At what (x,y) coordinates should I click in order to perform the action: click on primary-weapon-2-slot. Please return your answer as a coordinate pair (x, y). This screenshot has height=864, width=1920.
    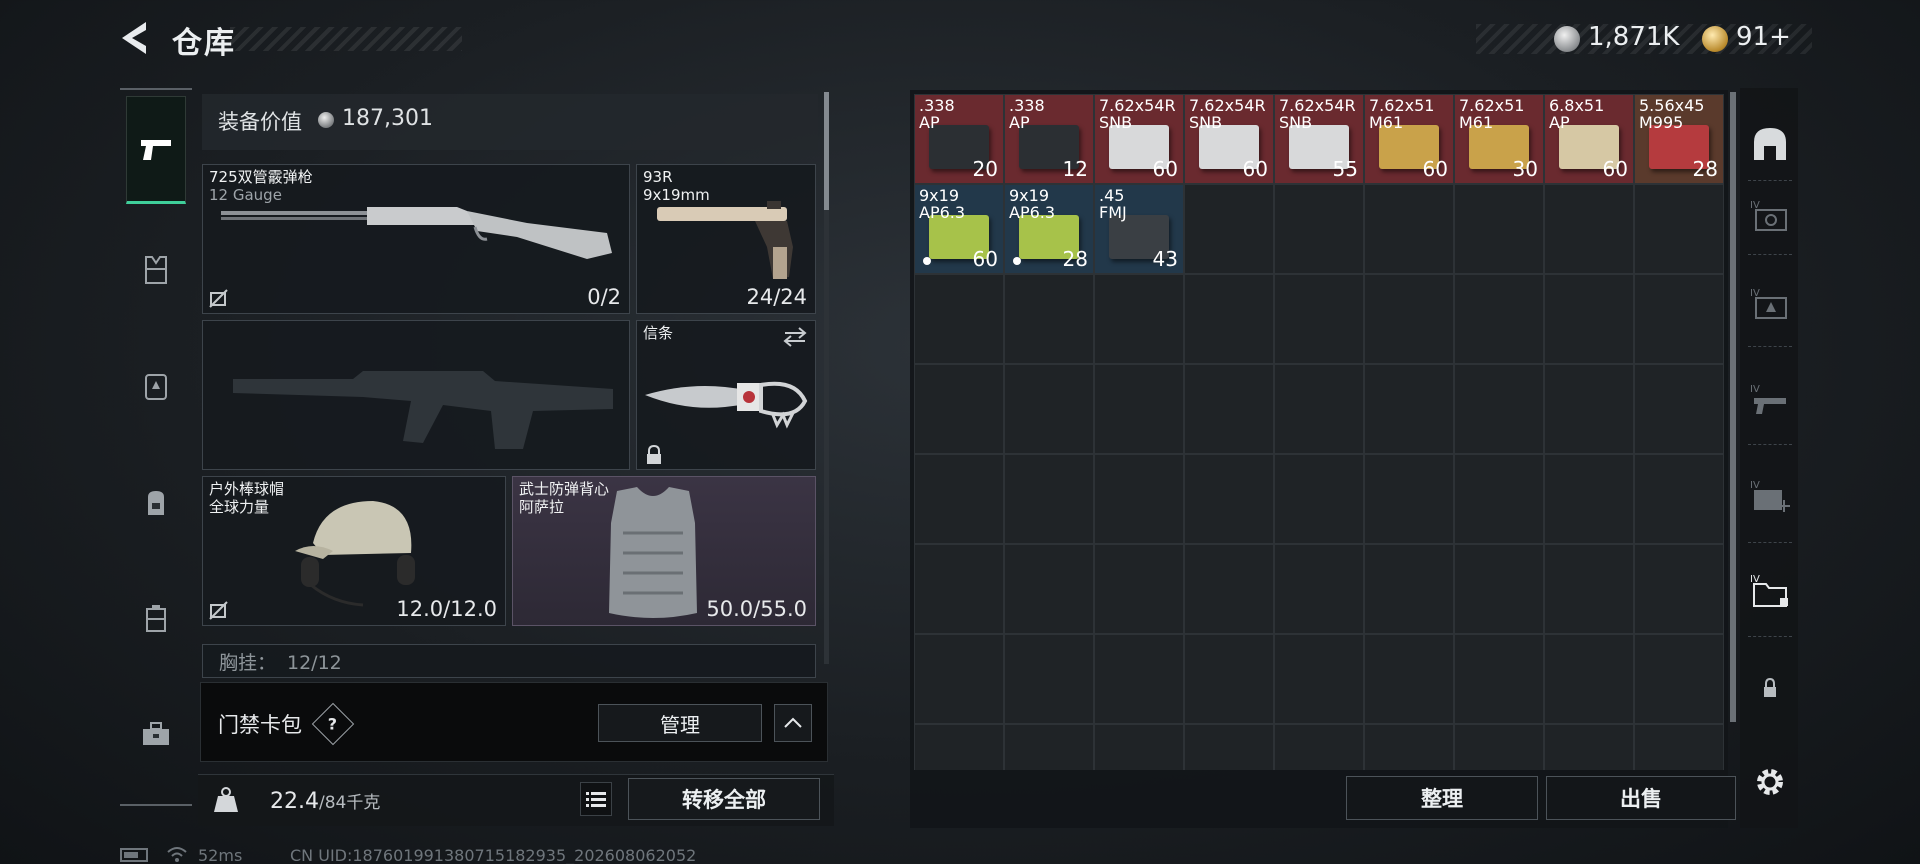
    Looking at the image, I should click on (416, 395).